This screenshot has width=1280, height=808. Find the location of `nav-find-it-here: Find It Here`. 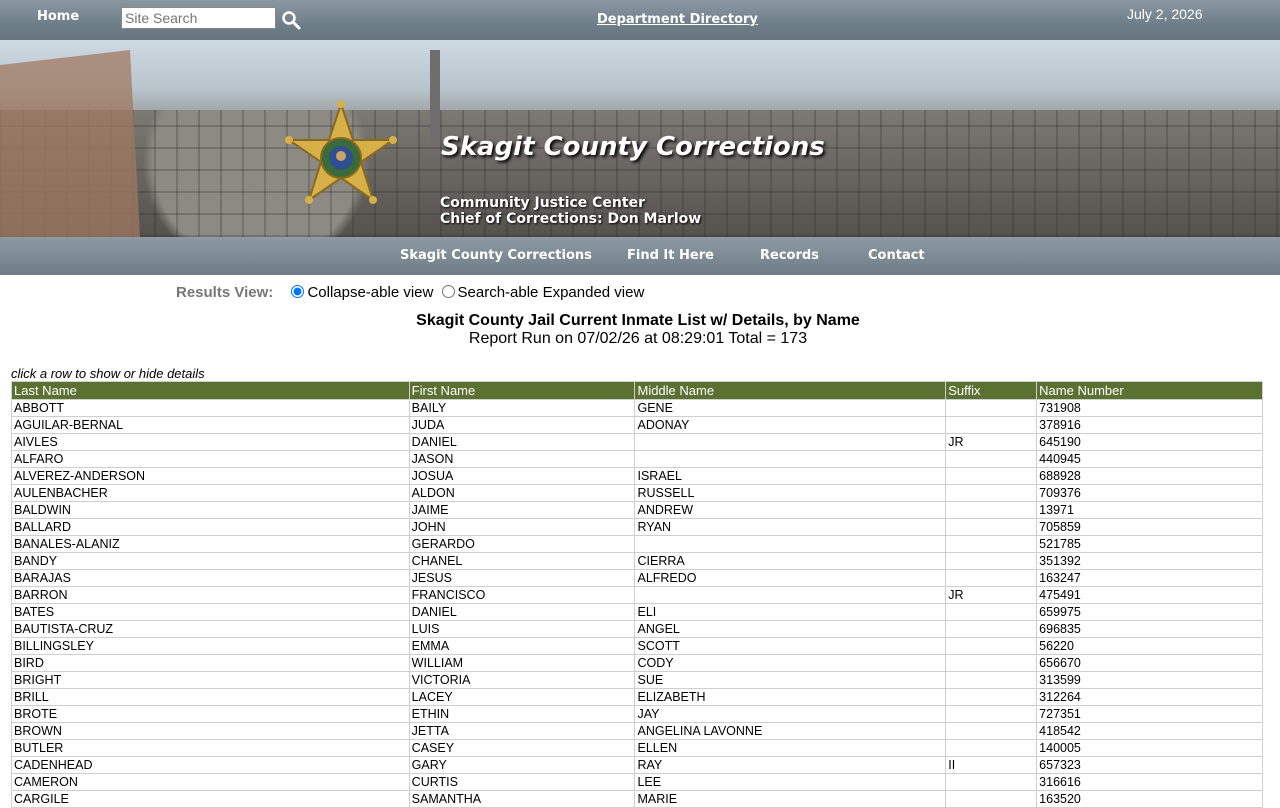

nav-find-it-here: Find It Here is located at coordinates (670, 255).